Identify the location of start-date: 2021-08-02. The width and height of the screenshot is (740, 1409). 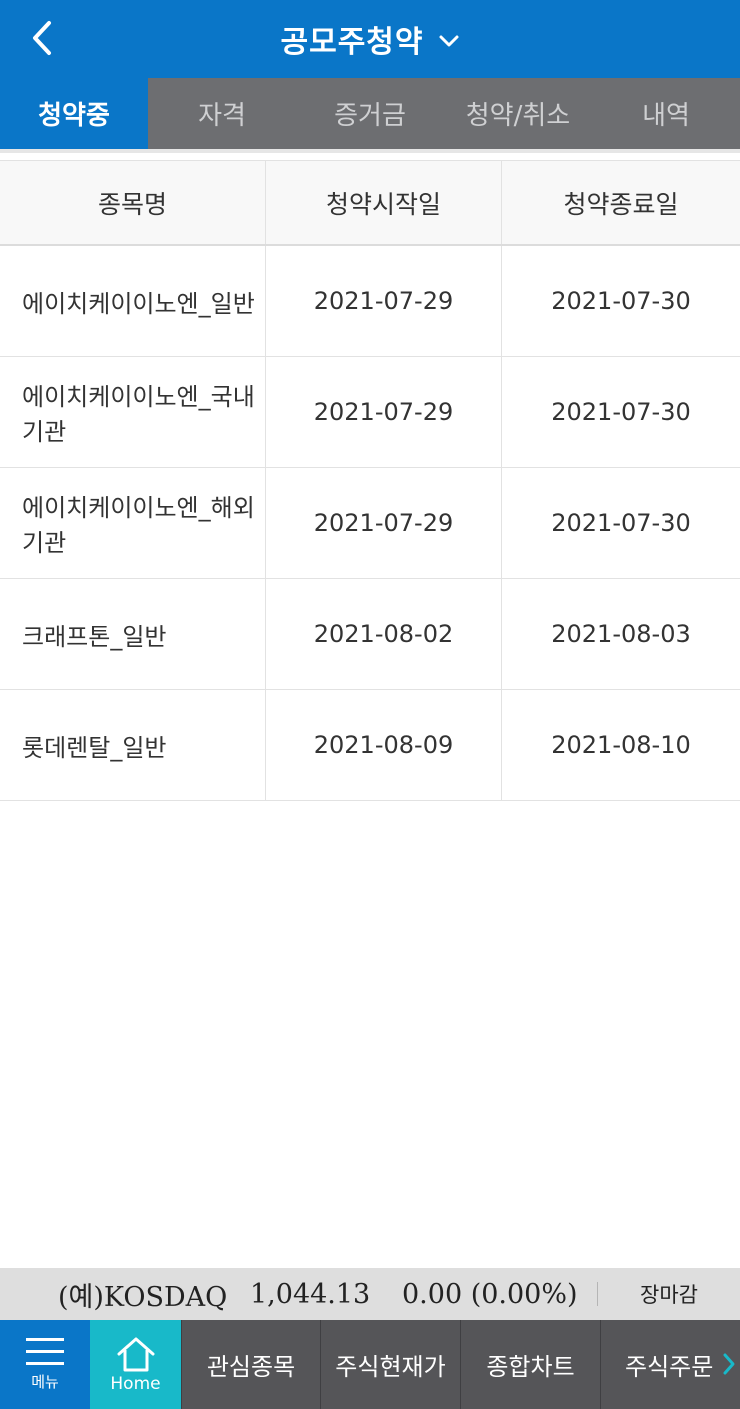
(384, 634).